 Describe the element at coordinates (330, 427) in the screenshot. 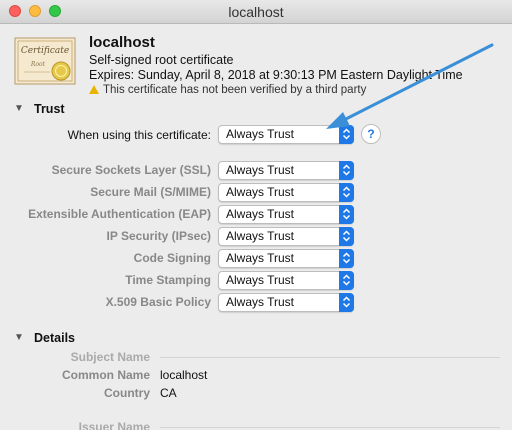

I see `issuer-divider` at that location.